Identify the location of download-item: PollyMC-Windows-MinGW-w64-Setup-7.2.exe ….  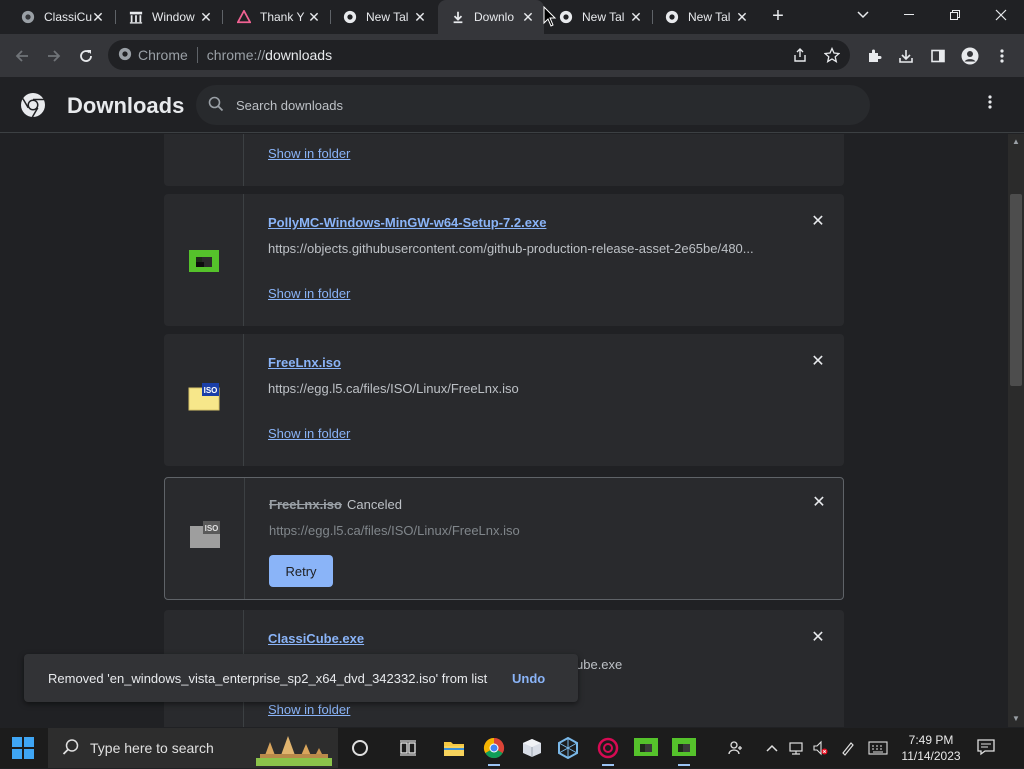
(504, 260).